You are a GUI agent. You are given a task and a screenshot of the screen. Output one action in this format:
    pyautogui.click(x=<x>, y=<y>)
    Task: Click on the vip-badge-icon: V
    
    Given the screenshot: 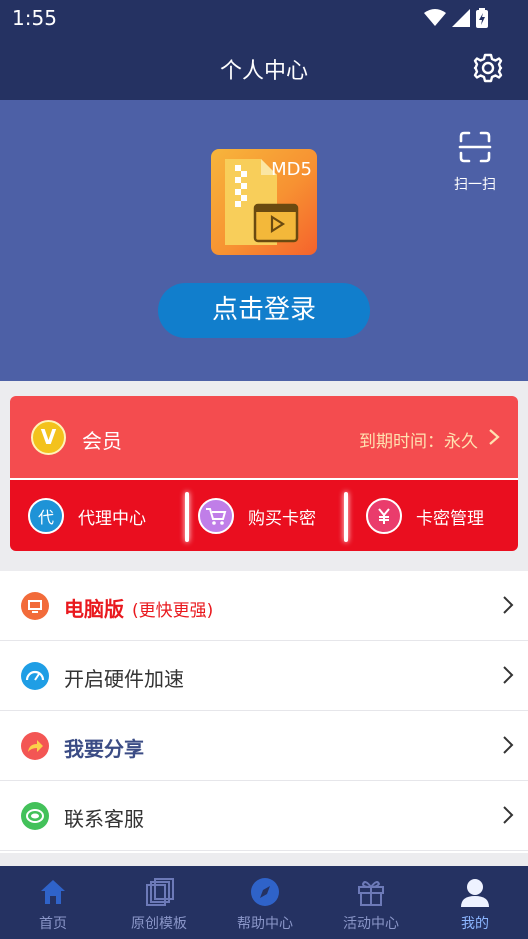 What is the action you would take?
    pyautogui.click(x=48, y=437)
    